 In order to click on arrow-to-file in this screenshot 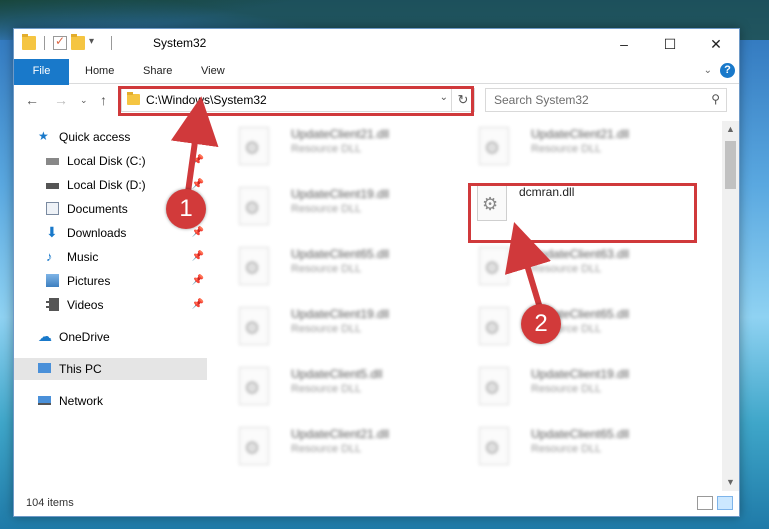, I will do `click(527, 265)`.